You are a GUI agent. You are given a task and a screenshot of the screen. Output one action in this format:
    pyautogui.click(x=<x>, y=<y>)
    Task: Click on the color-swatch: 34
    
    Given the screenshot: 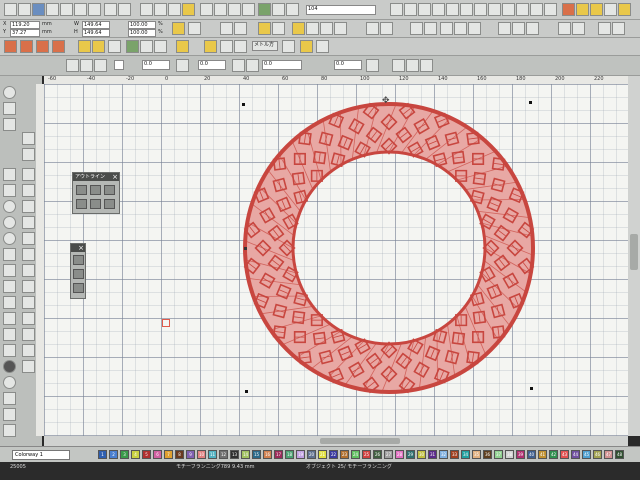 What is the action you would take?
    pyautogui.click(x=465, y=454)
    